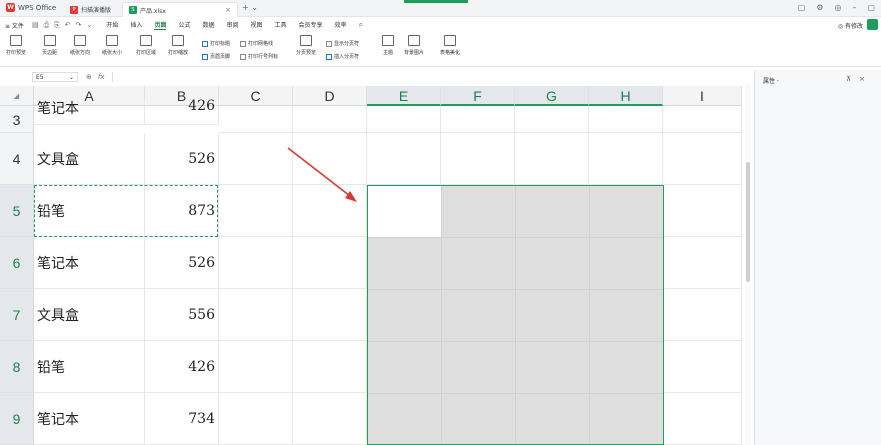 This screenshot has height=445, width=881. I want to click on pdf-icon: P, so click(74, 9).